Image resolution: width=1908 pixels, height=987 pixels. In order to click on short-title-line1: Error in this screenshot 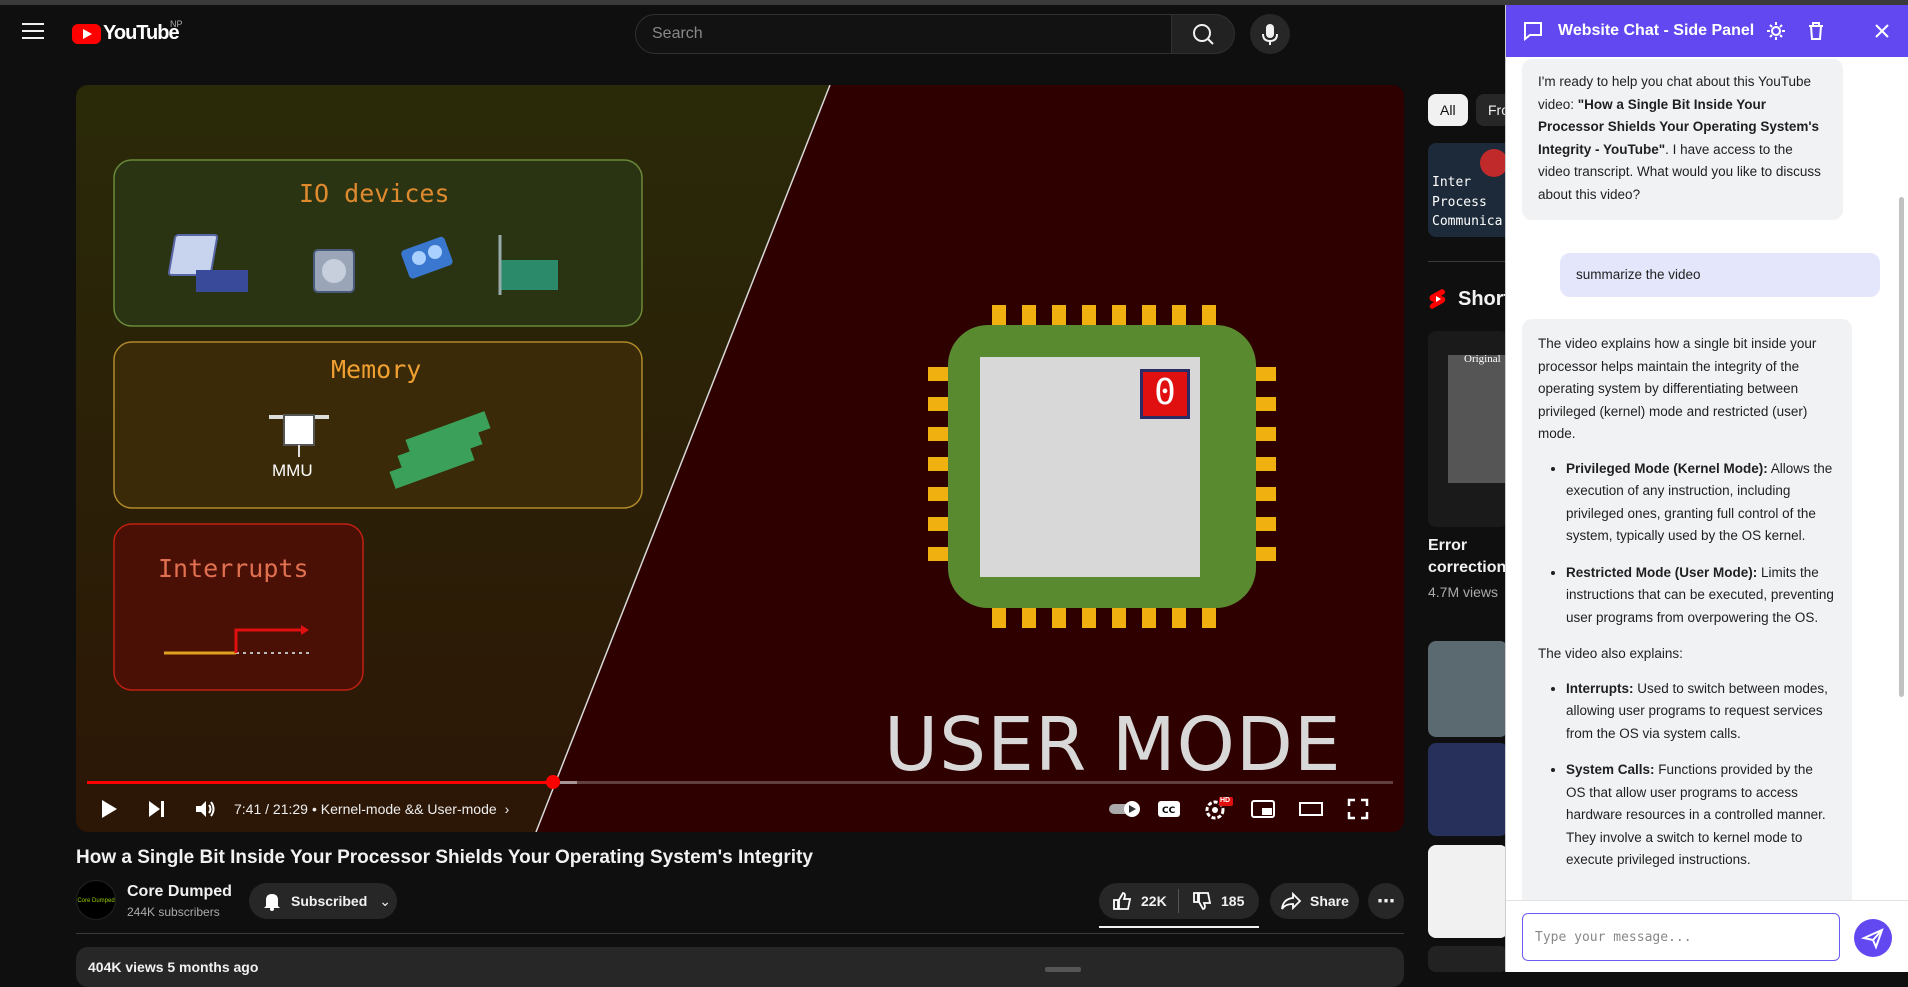, I will do `click(1447, 546)`.